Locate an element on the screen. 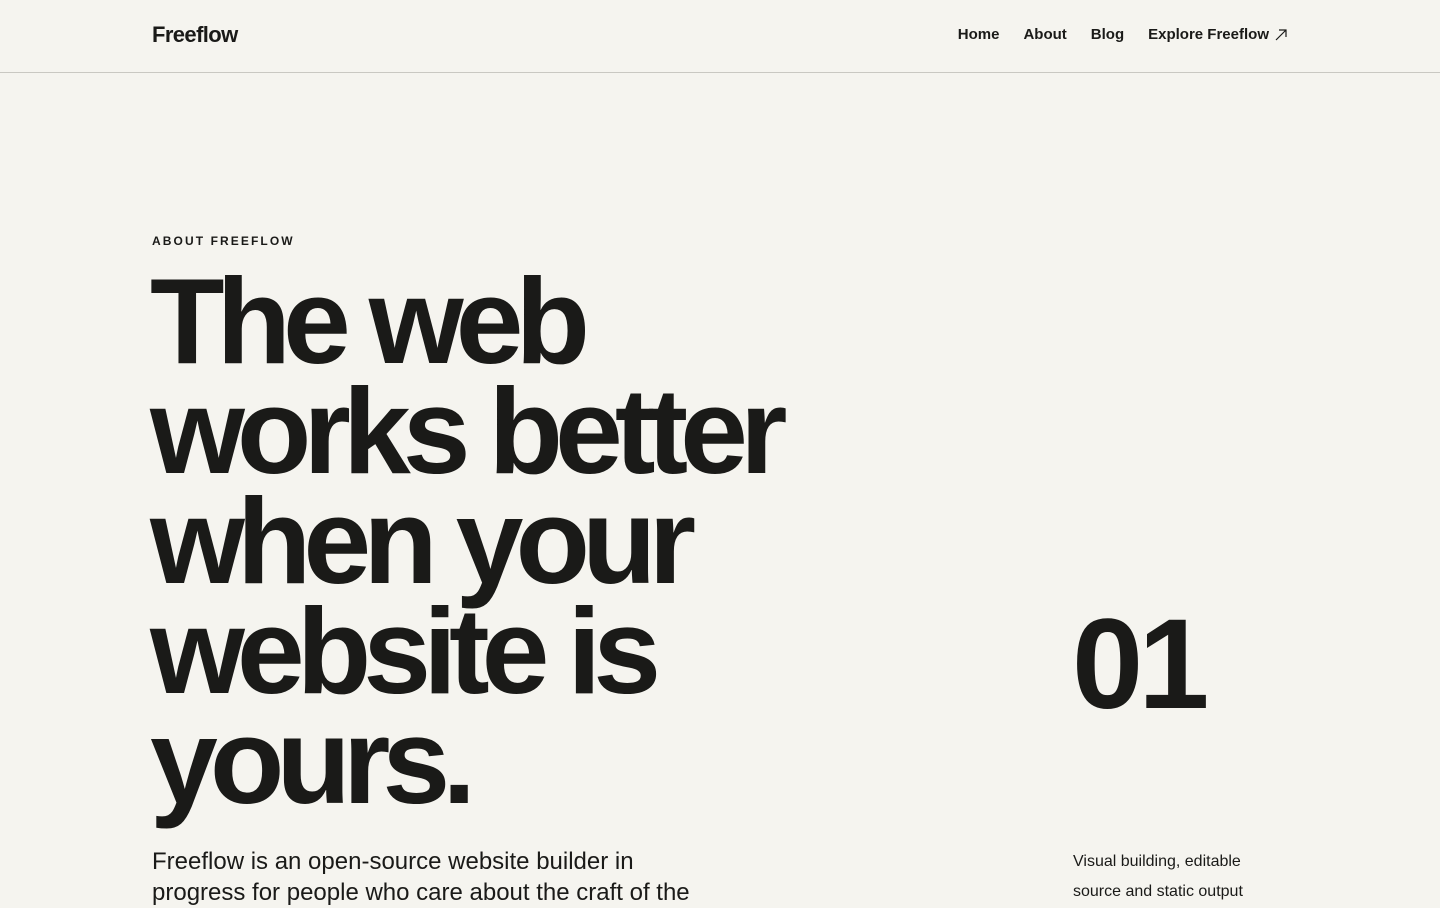 Image resolution: width=1440 pixels, height=908 pixels. nav-blog-link: Blog is located at coordinates (1107, 34).